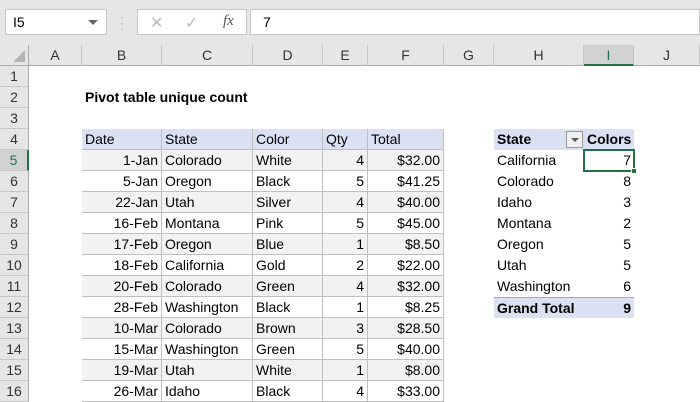 This screenshot has height=402, width=700. Describe the element at coordinates (345, 181) in the screenshot. I see `table-cell-qty: 5` at that location.